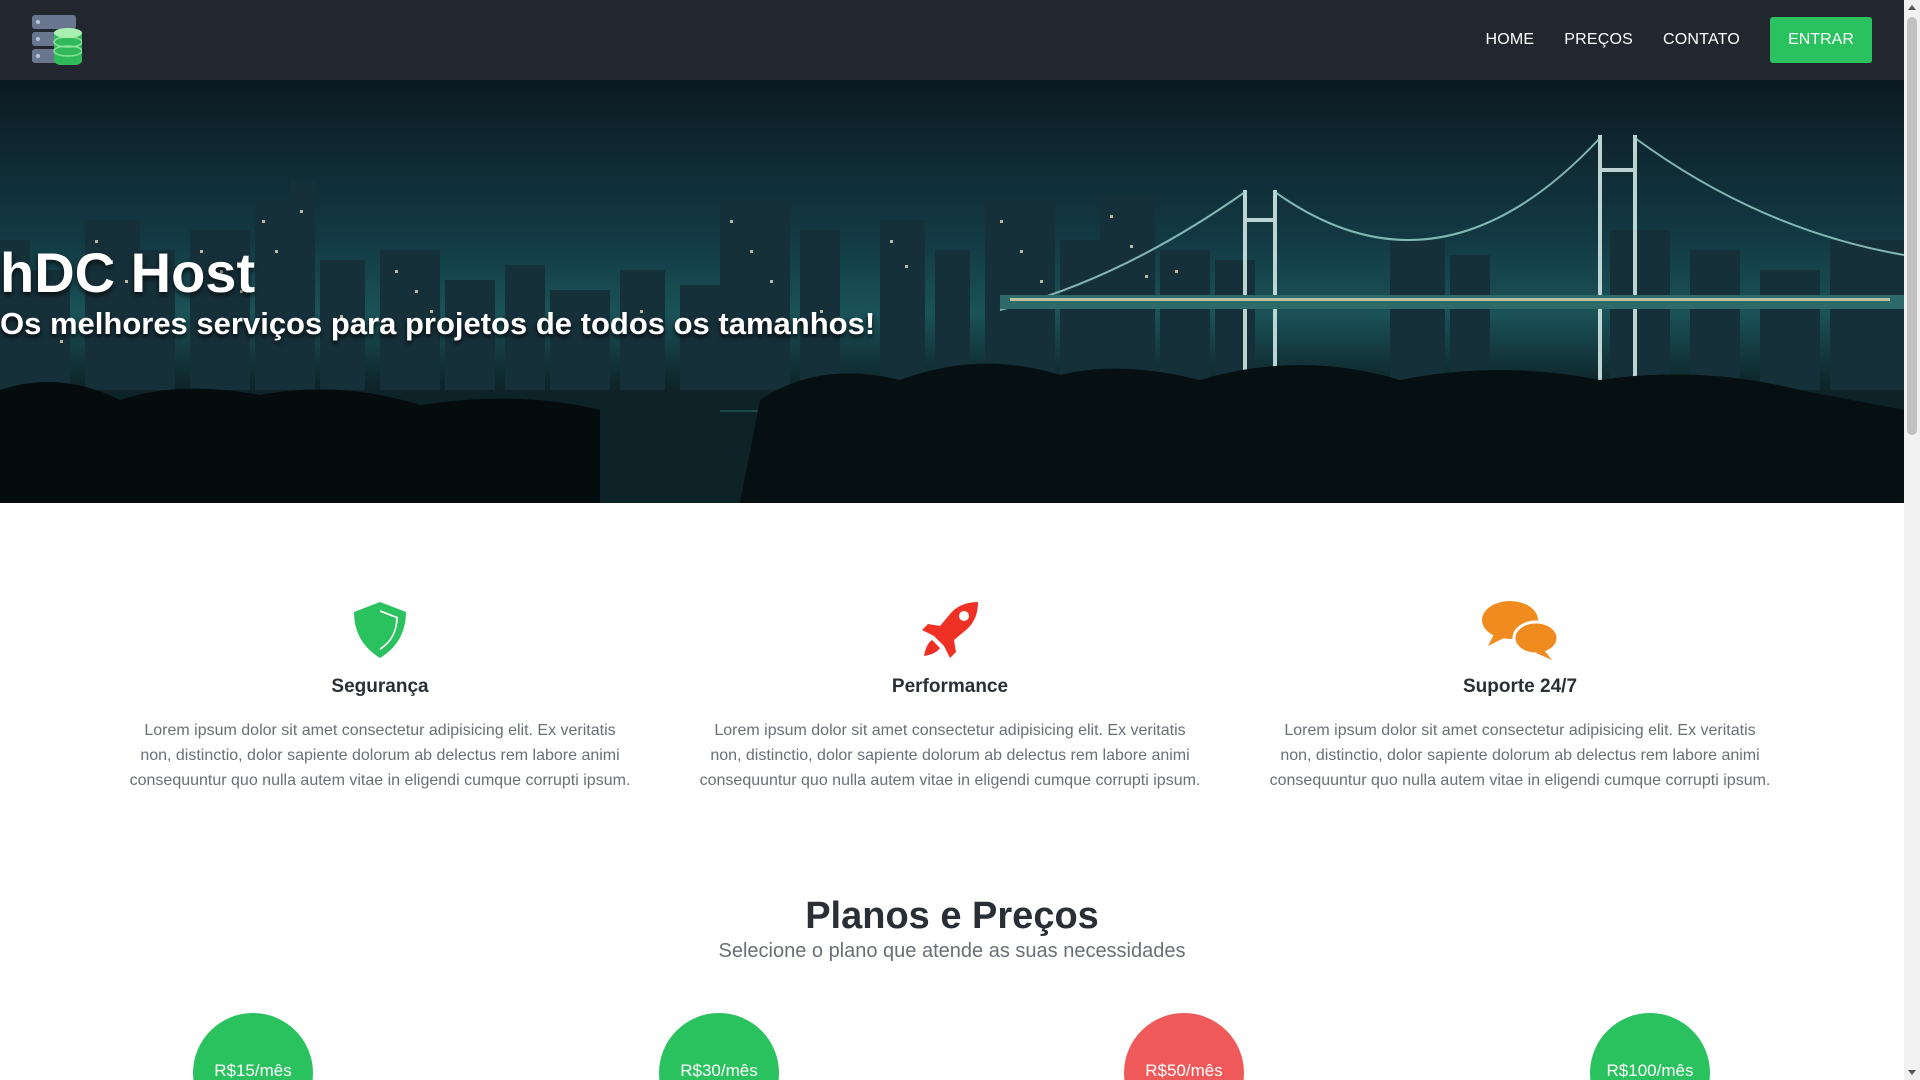 Image resolution: width=1920 pixels, height=1080 pixels. I want to click on entrar-button: ENTRAR, so click(1821, 40).